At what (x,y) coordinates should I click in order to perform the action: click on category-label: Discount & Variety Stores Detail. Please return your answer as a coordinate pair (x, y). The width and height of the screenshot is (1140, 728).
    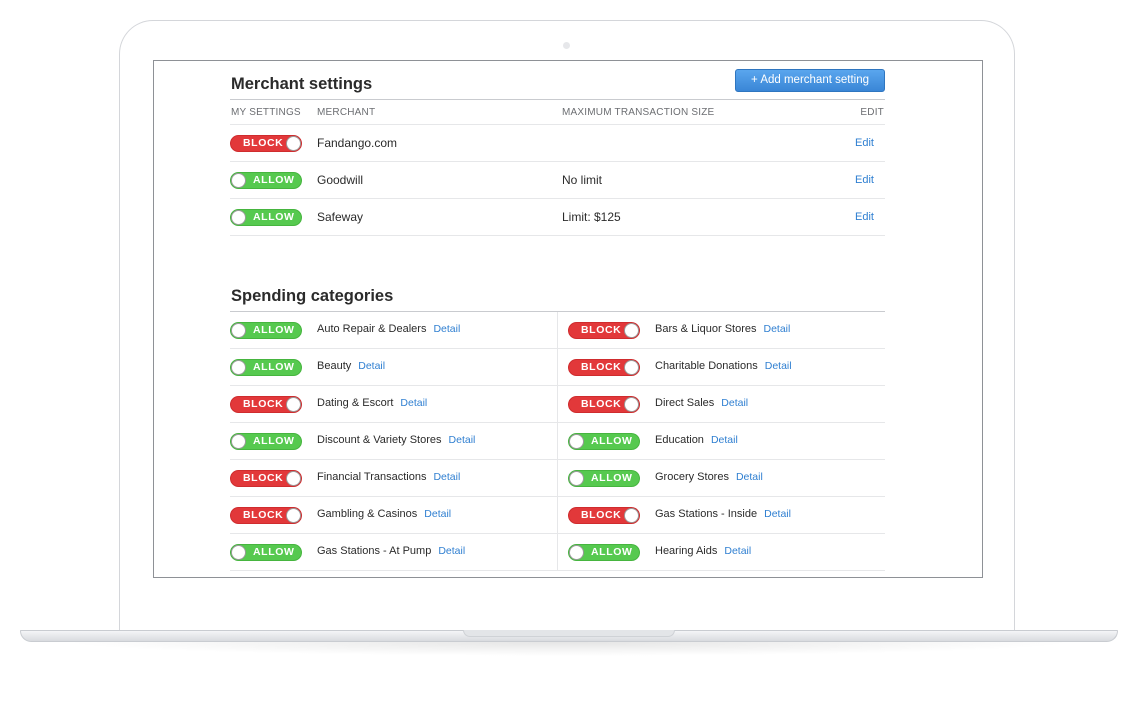
    Looking at the image, I should click on (396, 440).